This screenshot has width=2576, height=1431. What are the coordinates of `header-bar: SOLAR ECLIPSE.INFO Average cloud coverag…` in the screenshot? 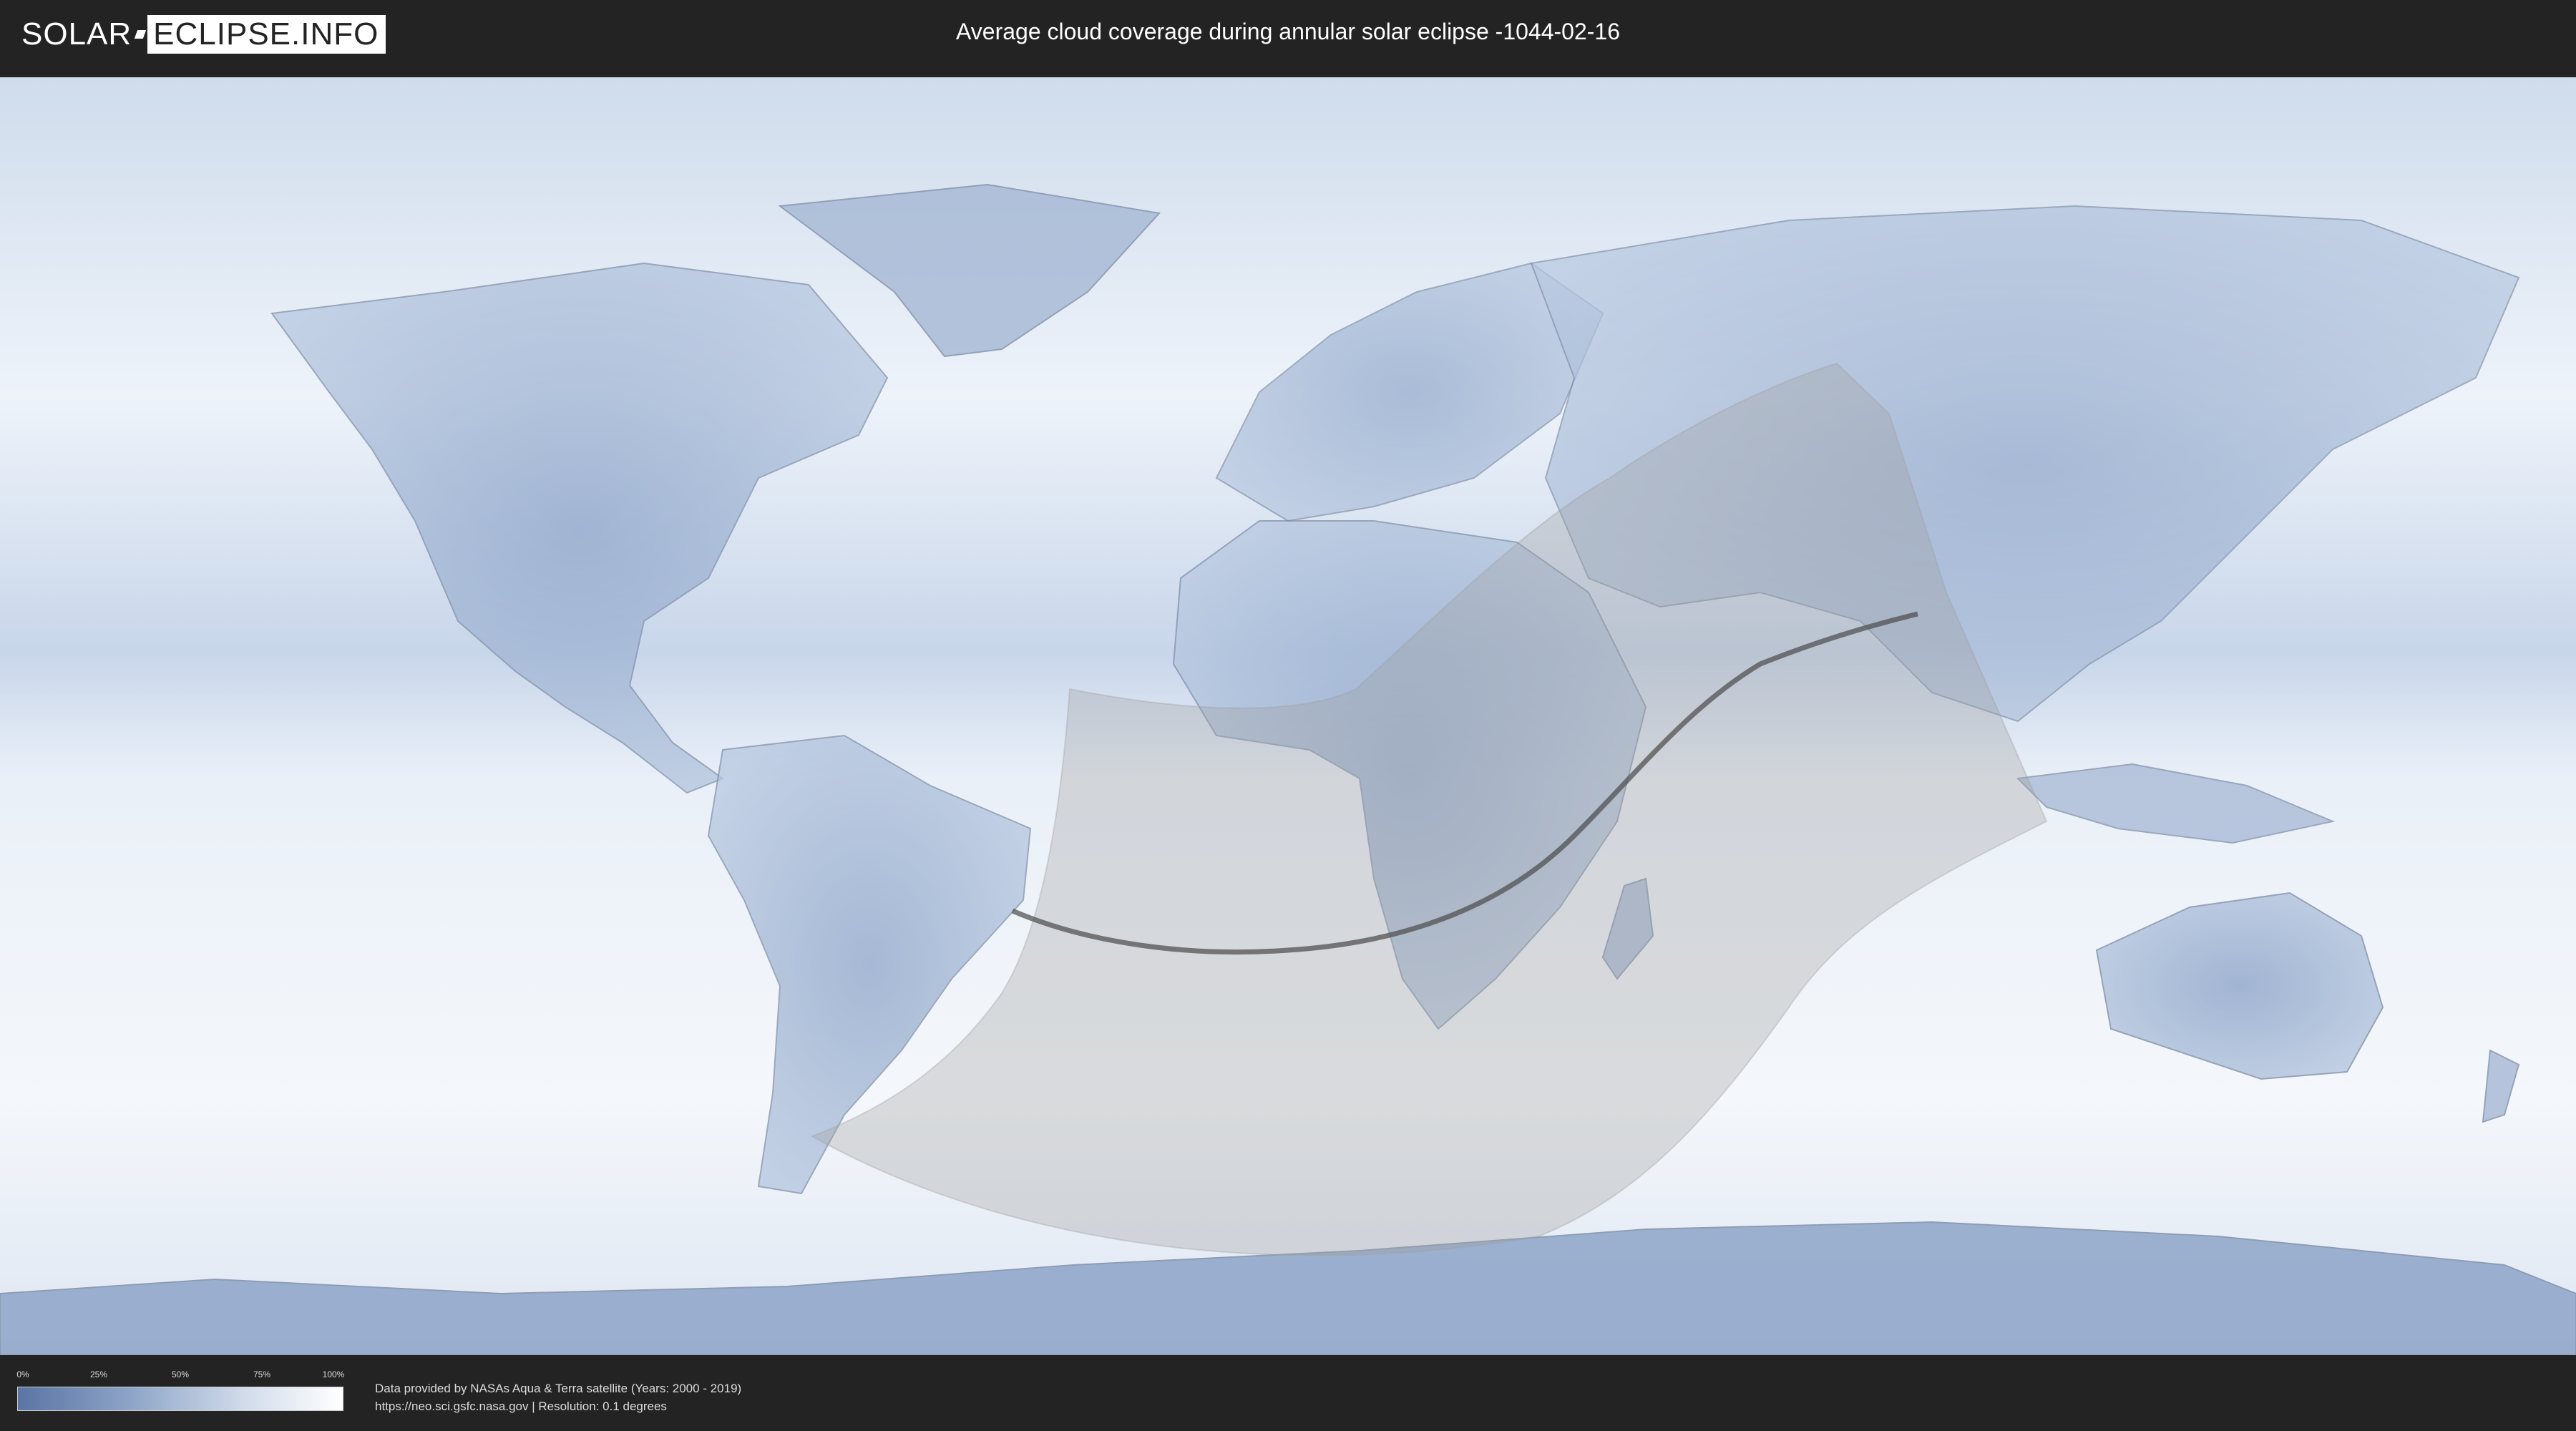 It's located at (1288, 36).